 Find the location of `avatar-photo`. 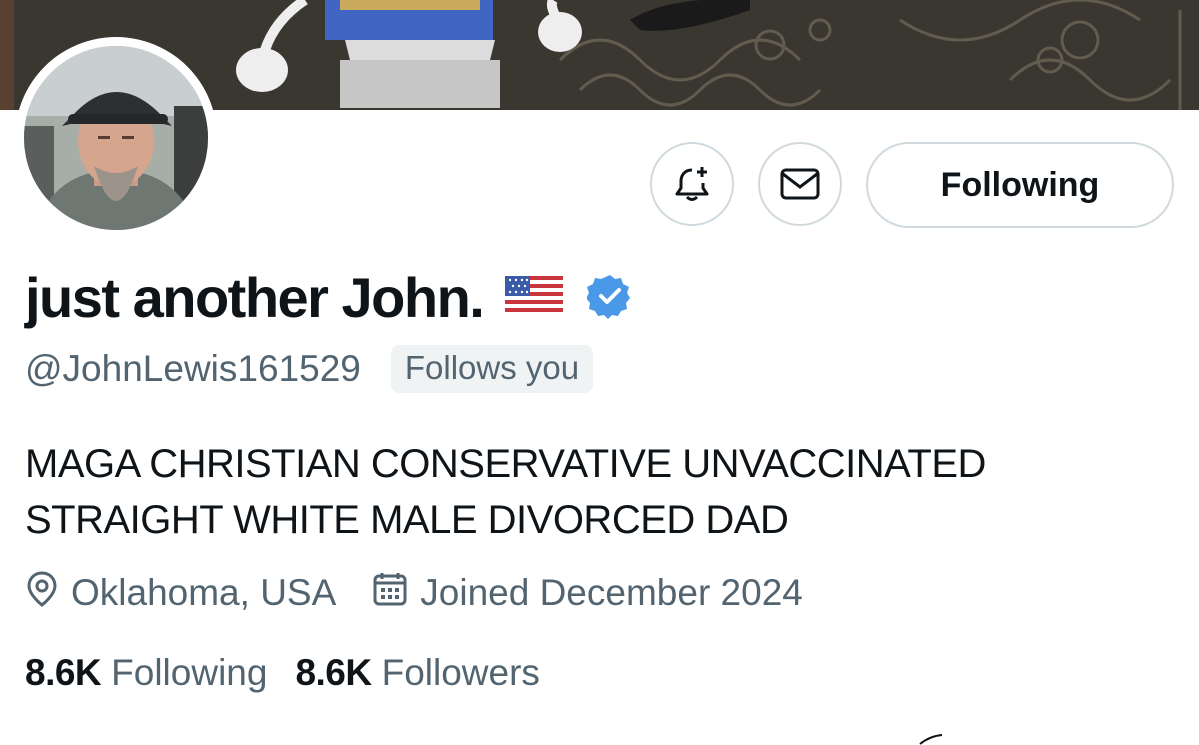

avatar-photo is located at coordinates (116, 138).